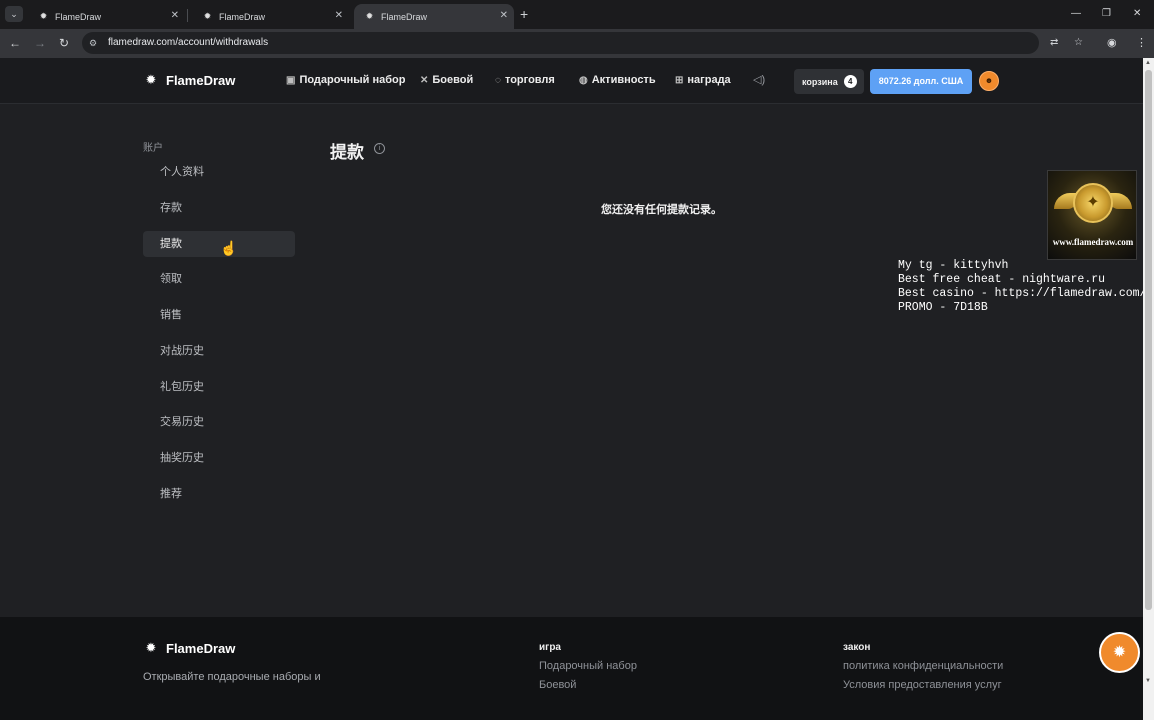 The image size is (1154, 720). I want to click on info-icon: i, so click(379, 148).